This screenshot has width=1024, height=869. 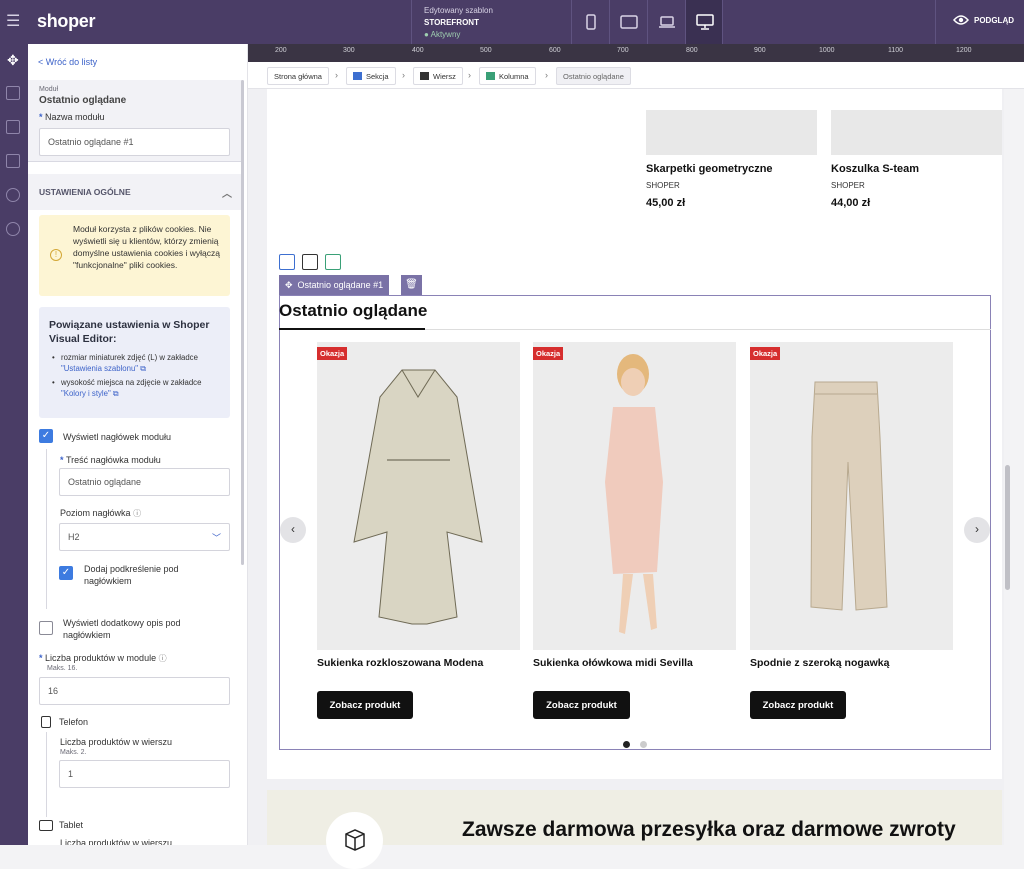 What do you see at coordinates (287, 262) in the screenshot?
I see `layout-section-icon` at bounding box center [287, 262].